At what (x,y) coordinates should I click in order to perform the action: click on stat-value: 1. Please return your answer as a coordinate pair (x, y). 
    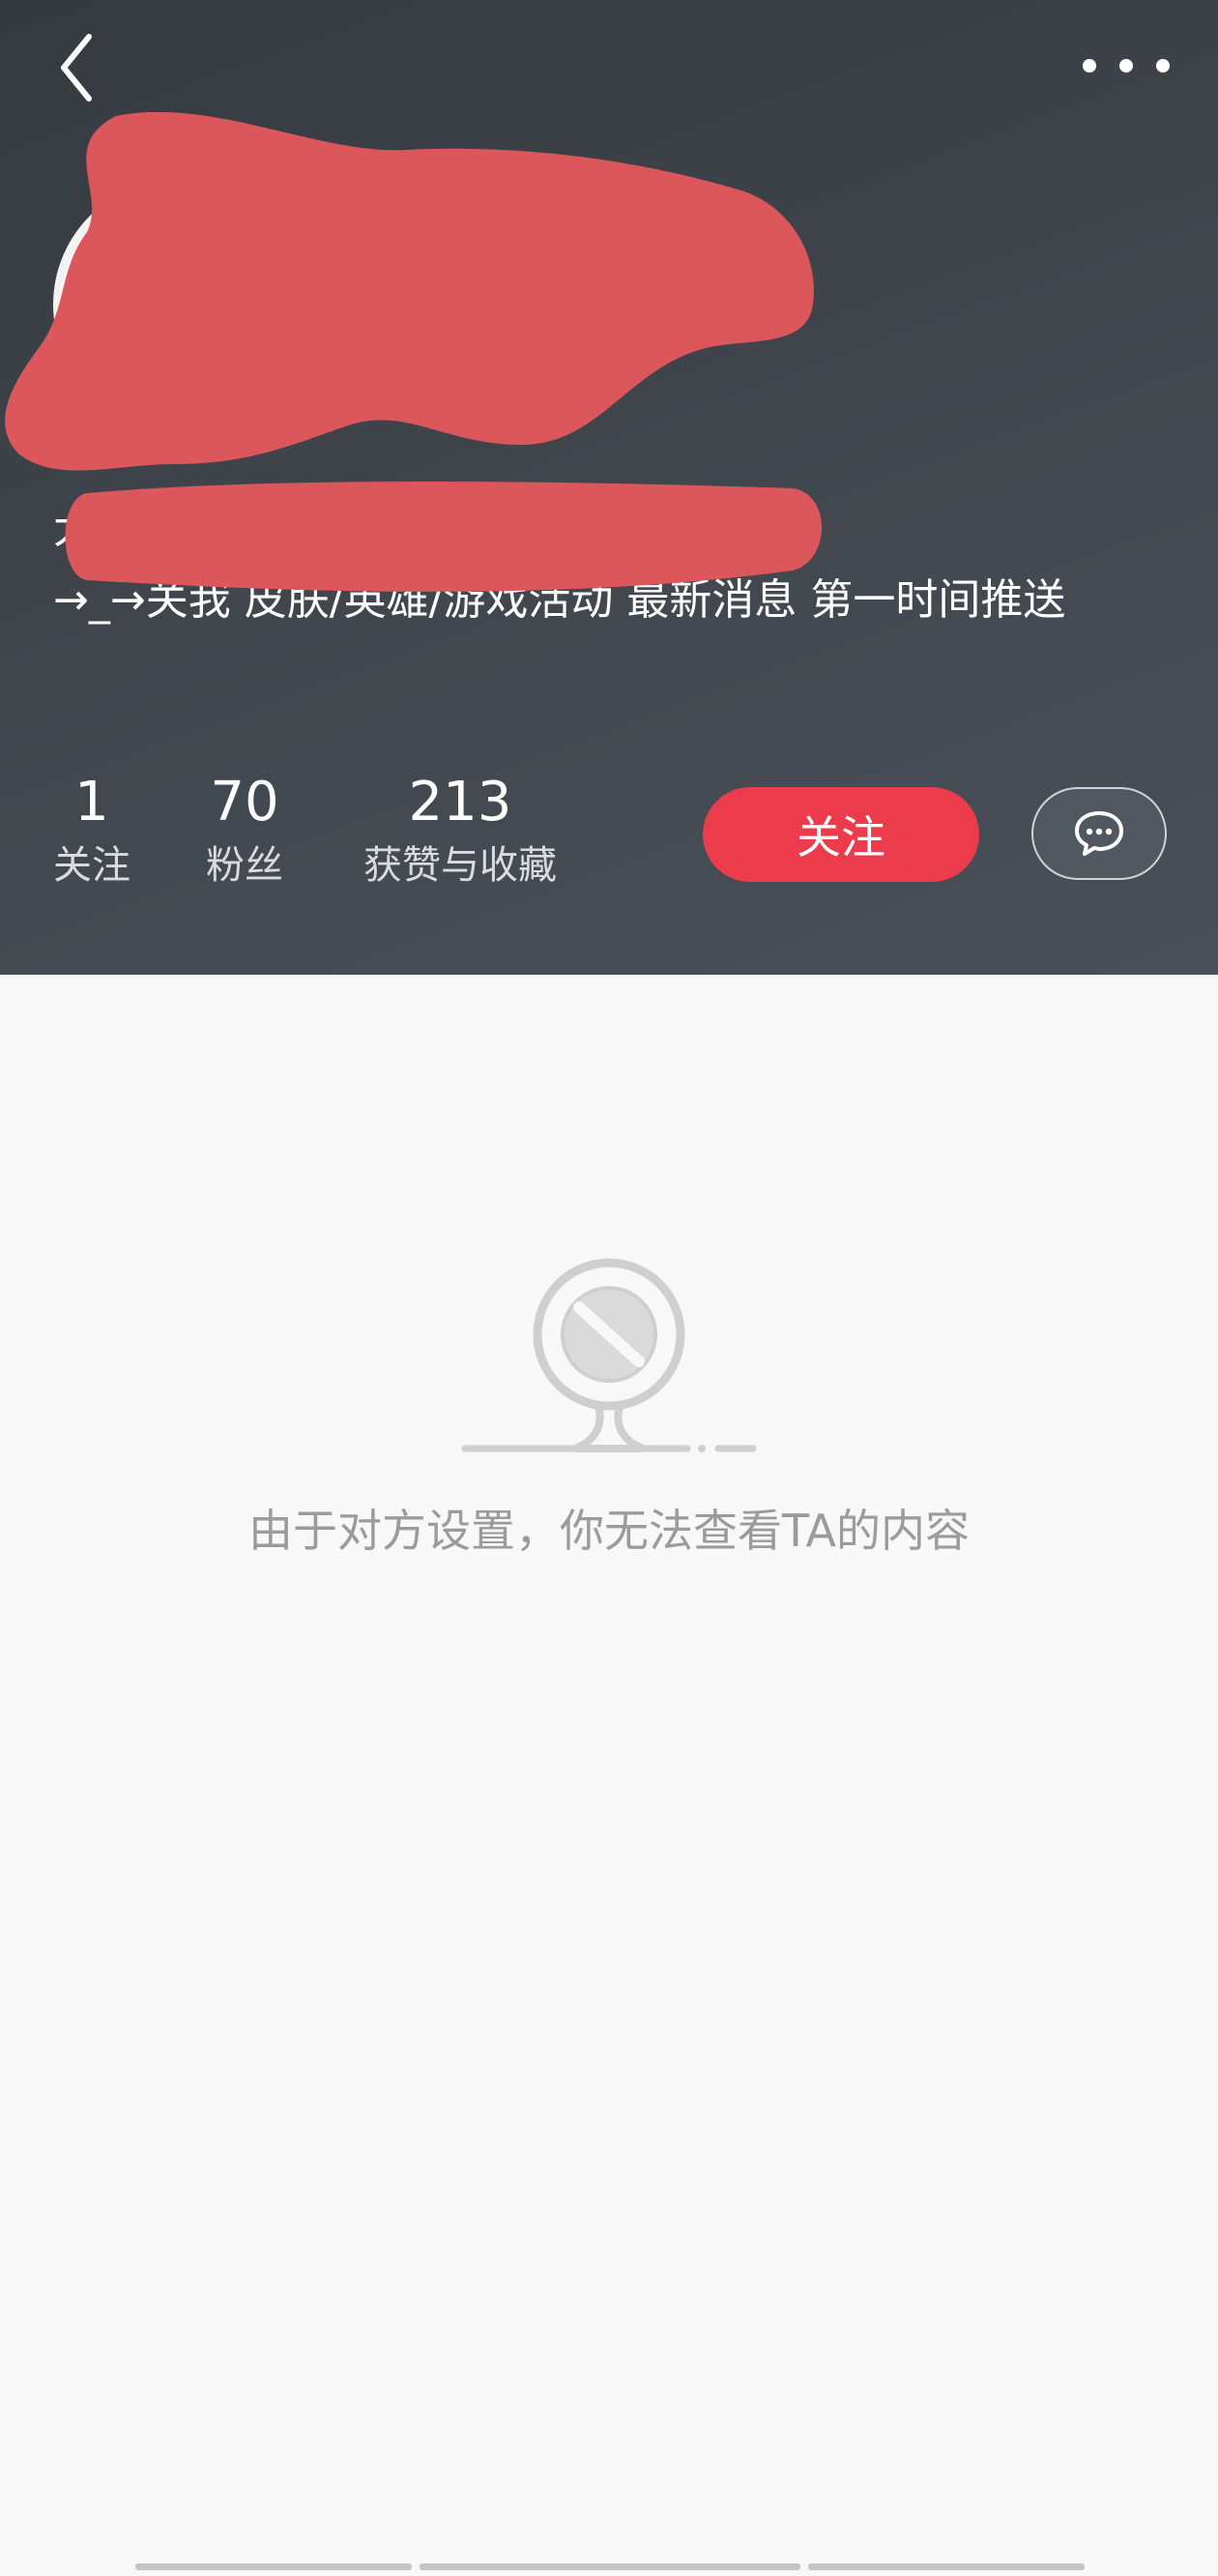
    Looking at the image, I should click on (92, 802).